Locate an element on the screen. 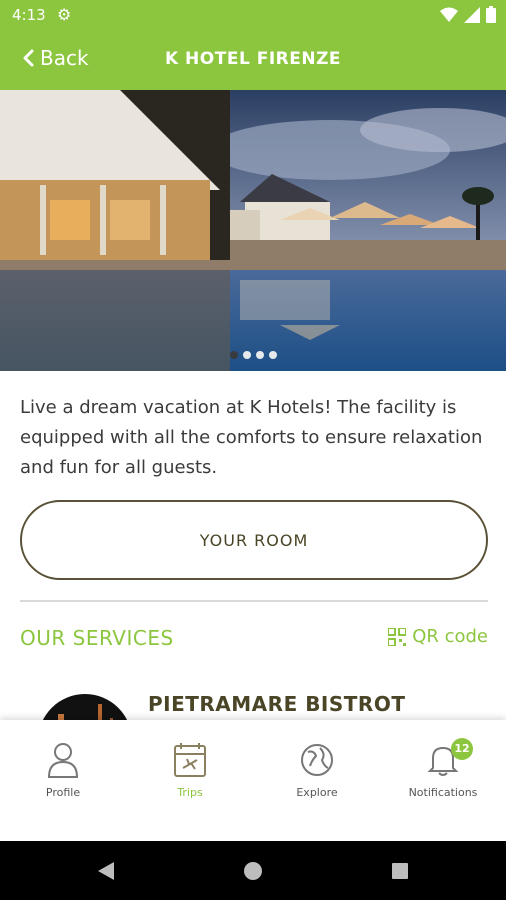 Image resolution: width=506 pixels, height=900 pixels. nav-explore: Explore is located at coordinates (317, 770).